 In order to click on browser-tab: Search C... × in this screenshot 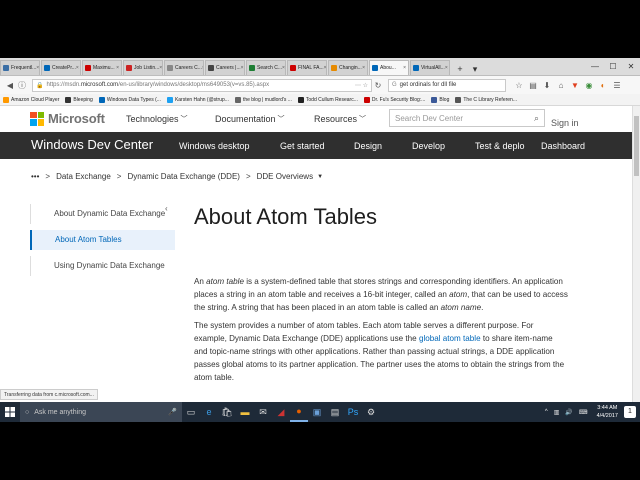, I will do `click(266, 67)`.